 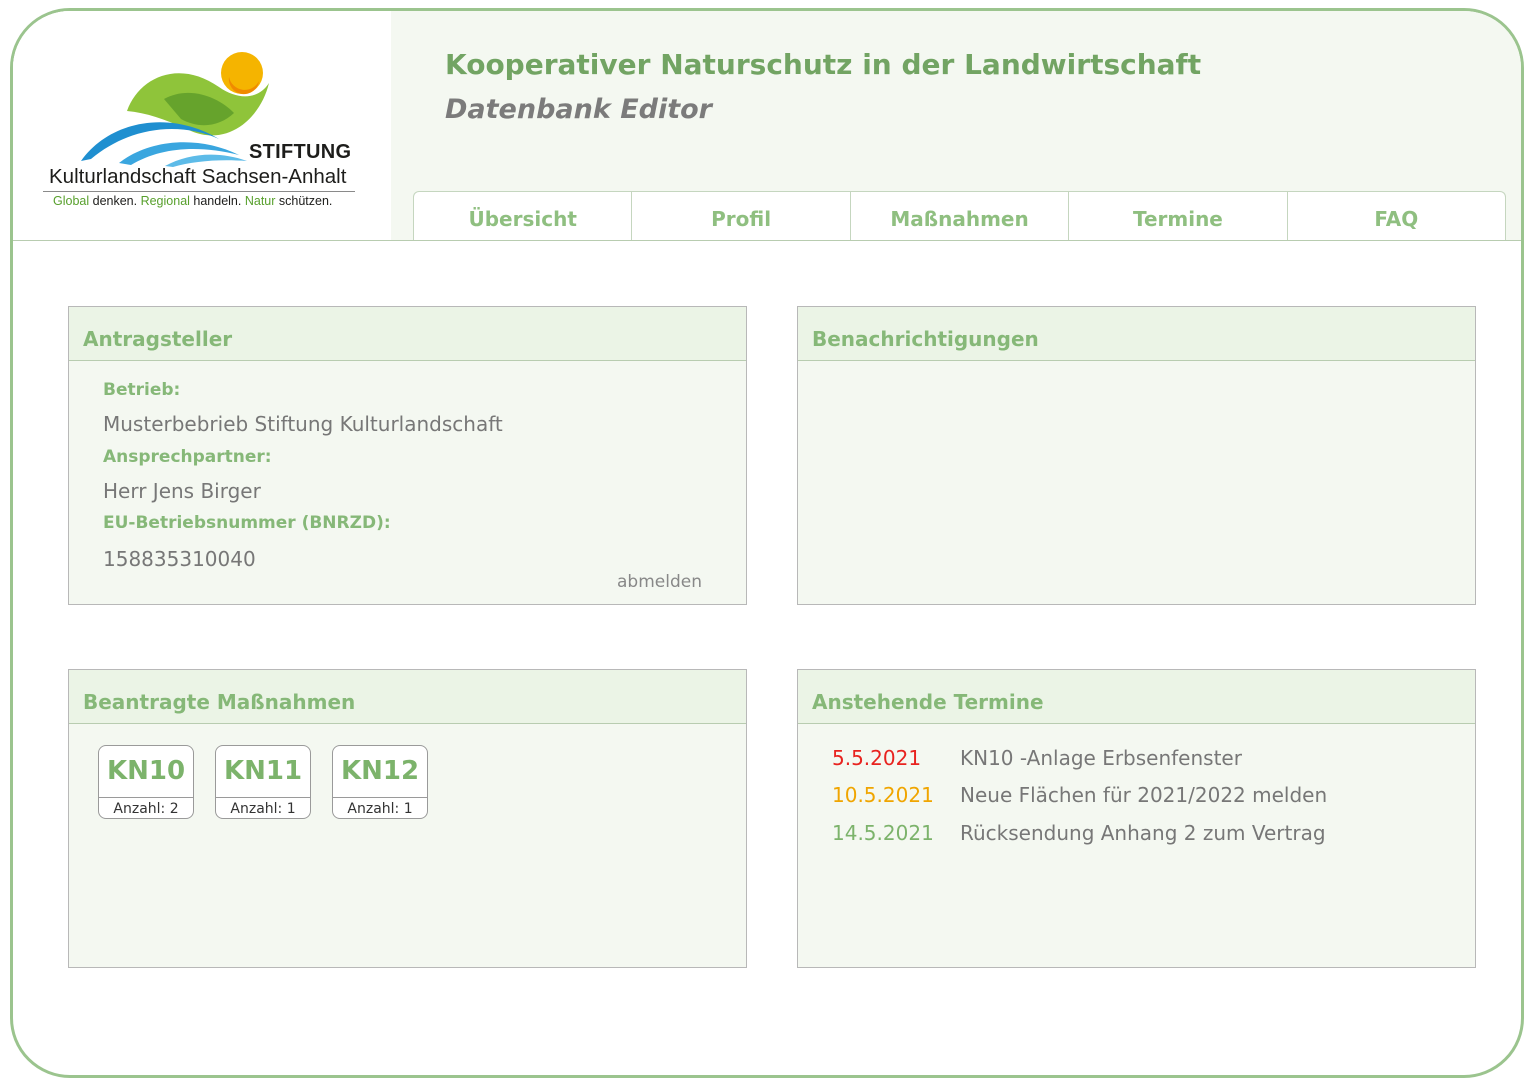 I want to click on contact-value: Herr Jens Birger, so click(x=182, y=491).